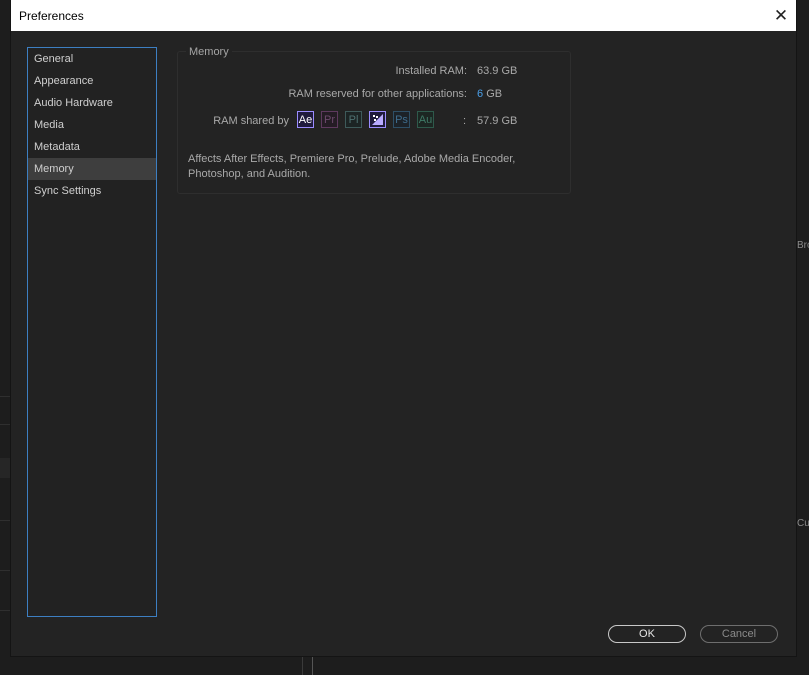 The width and height of the screenshot is (809, 675). I want to click on sidebar-item-audio-hardware: Audio Hardware, so click(92, 103).